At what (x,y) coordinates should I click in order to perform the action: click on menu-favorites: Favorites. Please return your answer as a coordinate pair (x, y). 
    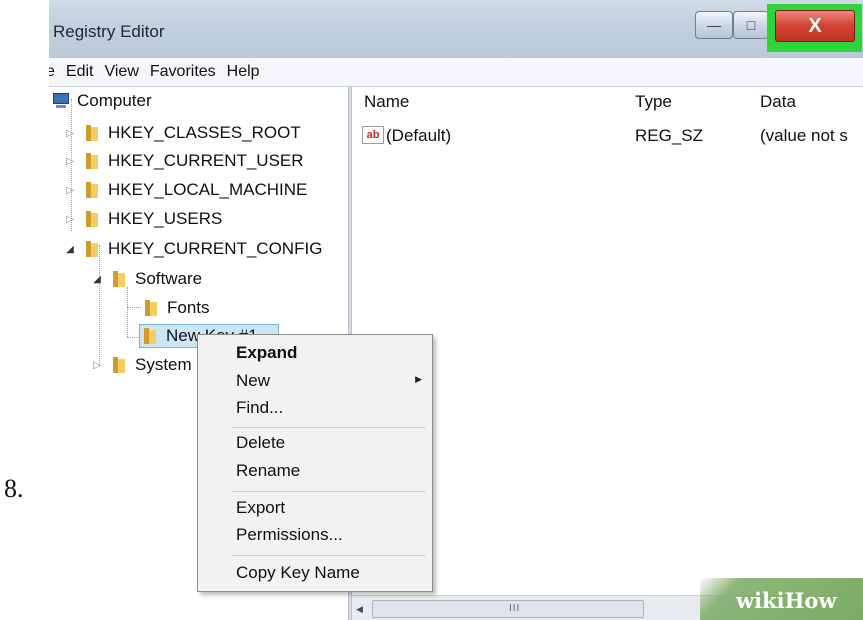
    Looking at the image, I should click on (183, 72).